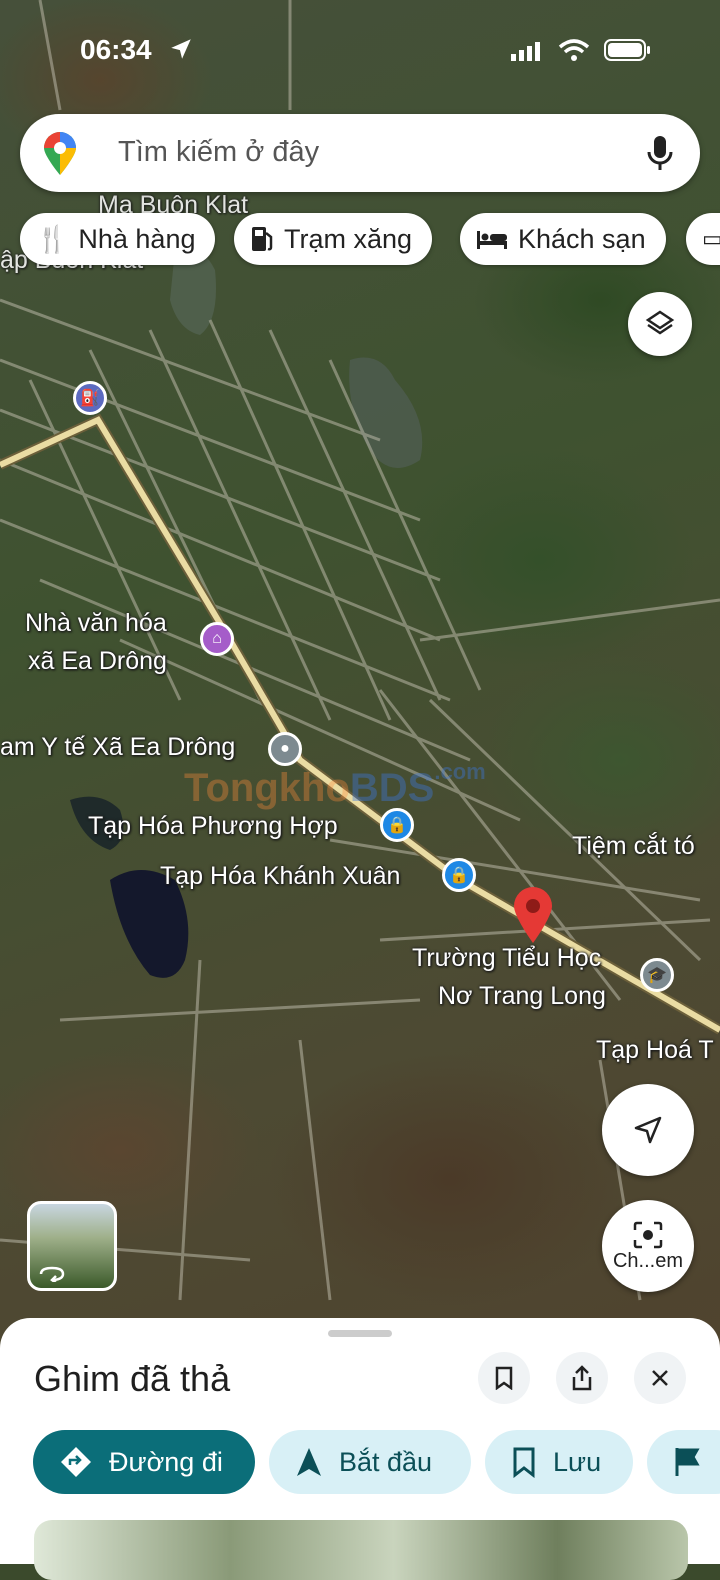 The image size is (720, 1580). I want to click on street-view-thumbnail, so click(72, 1246).